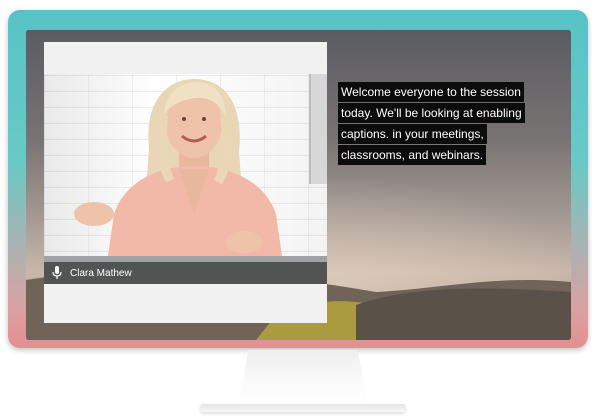 This screenshot has width=595, height=418. Describe the element at coordinates (185, 273) in the screenshot. I see `participant-name-bar: Clara Mathew` at that location.